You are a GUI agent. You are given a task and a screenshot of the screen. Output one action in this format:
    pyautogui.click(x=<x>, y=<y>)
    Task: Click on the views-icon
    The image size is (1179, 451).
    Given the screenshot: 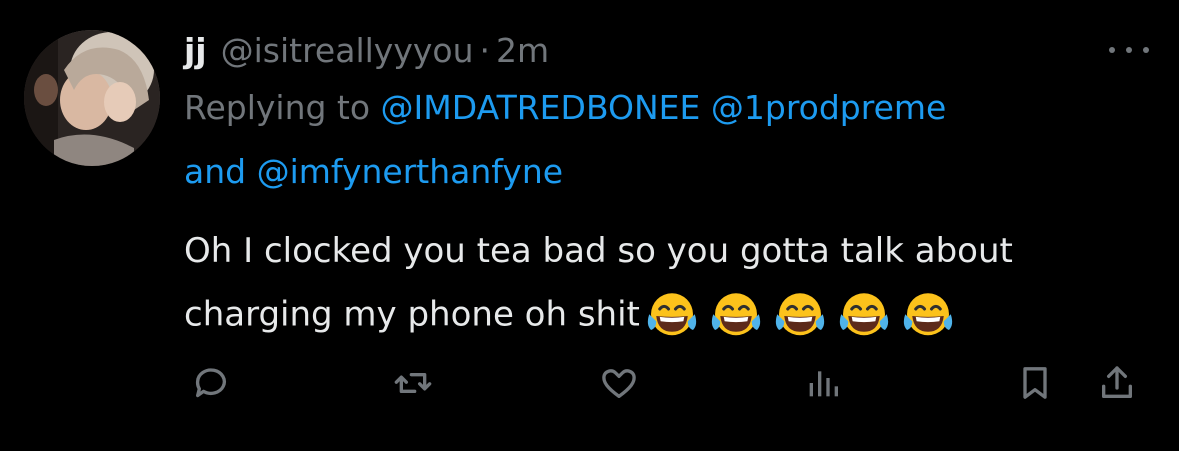 What is the action you would take?
    pyautogui.click(x=823, y=384)
    